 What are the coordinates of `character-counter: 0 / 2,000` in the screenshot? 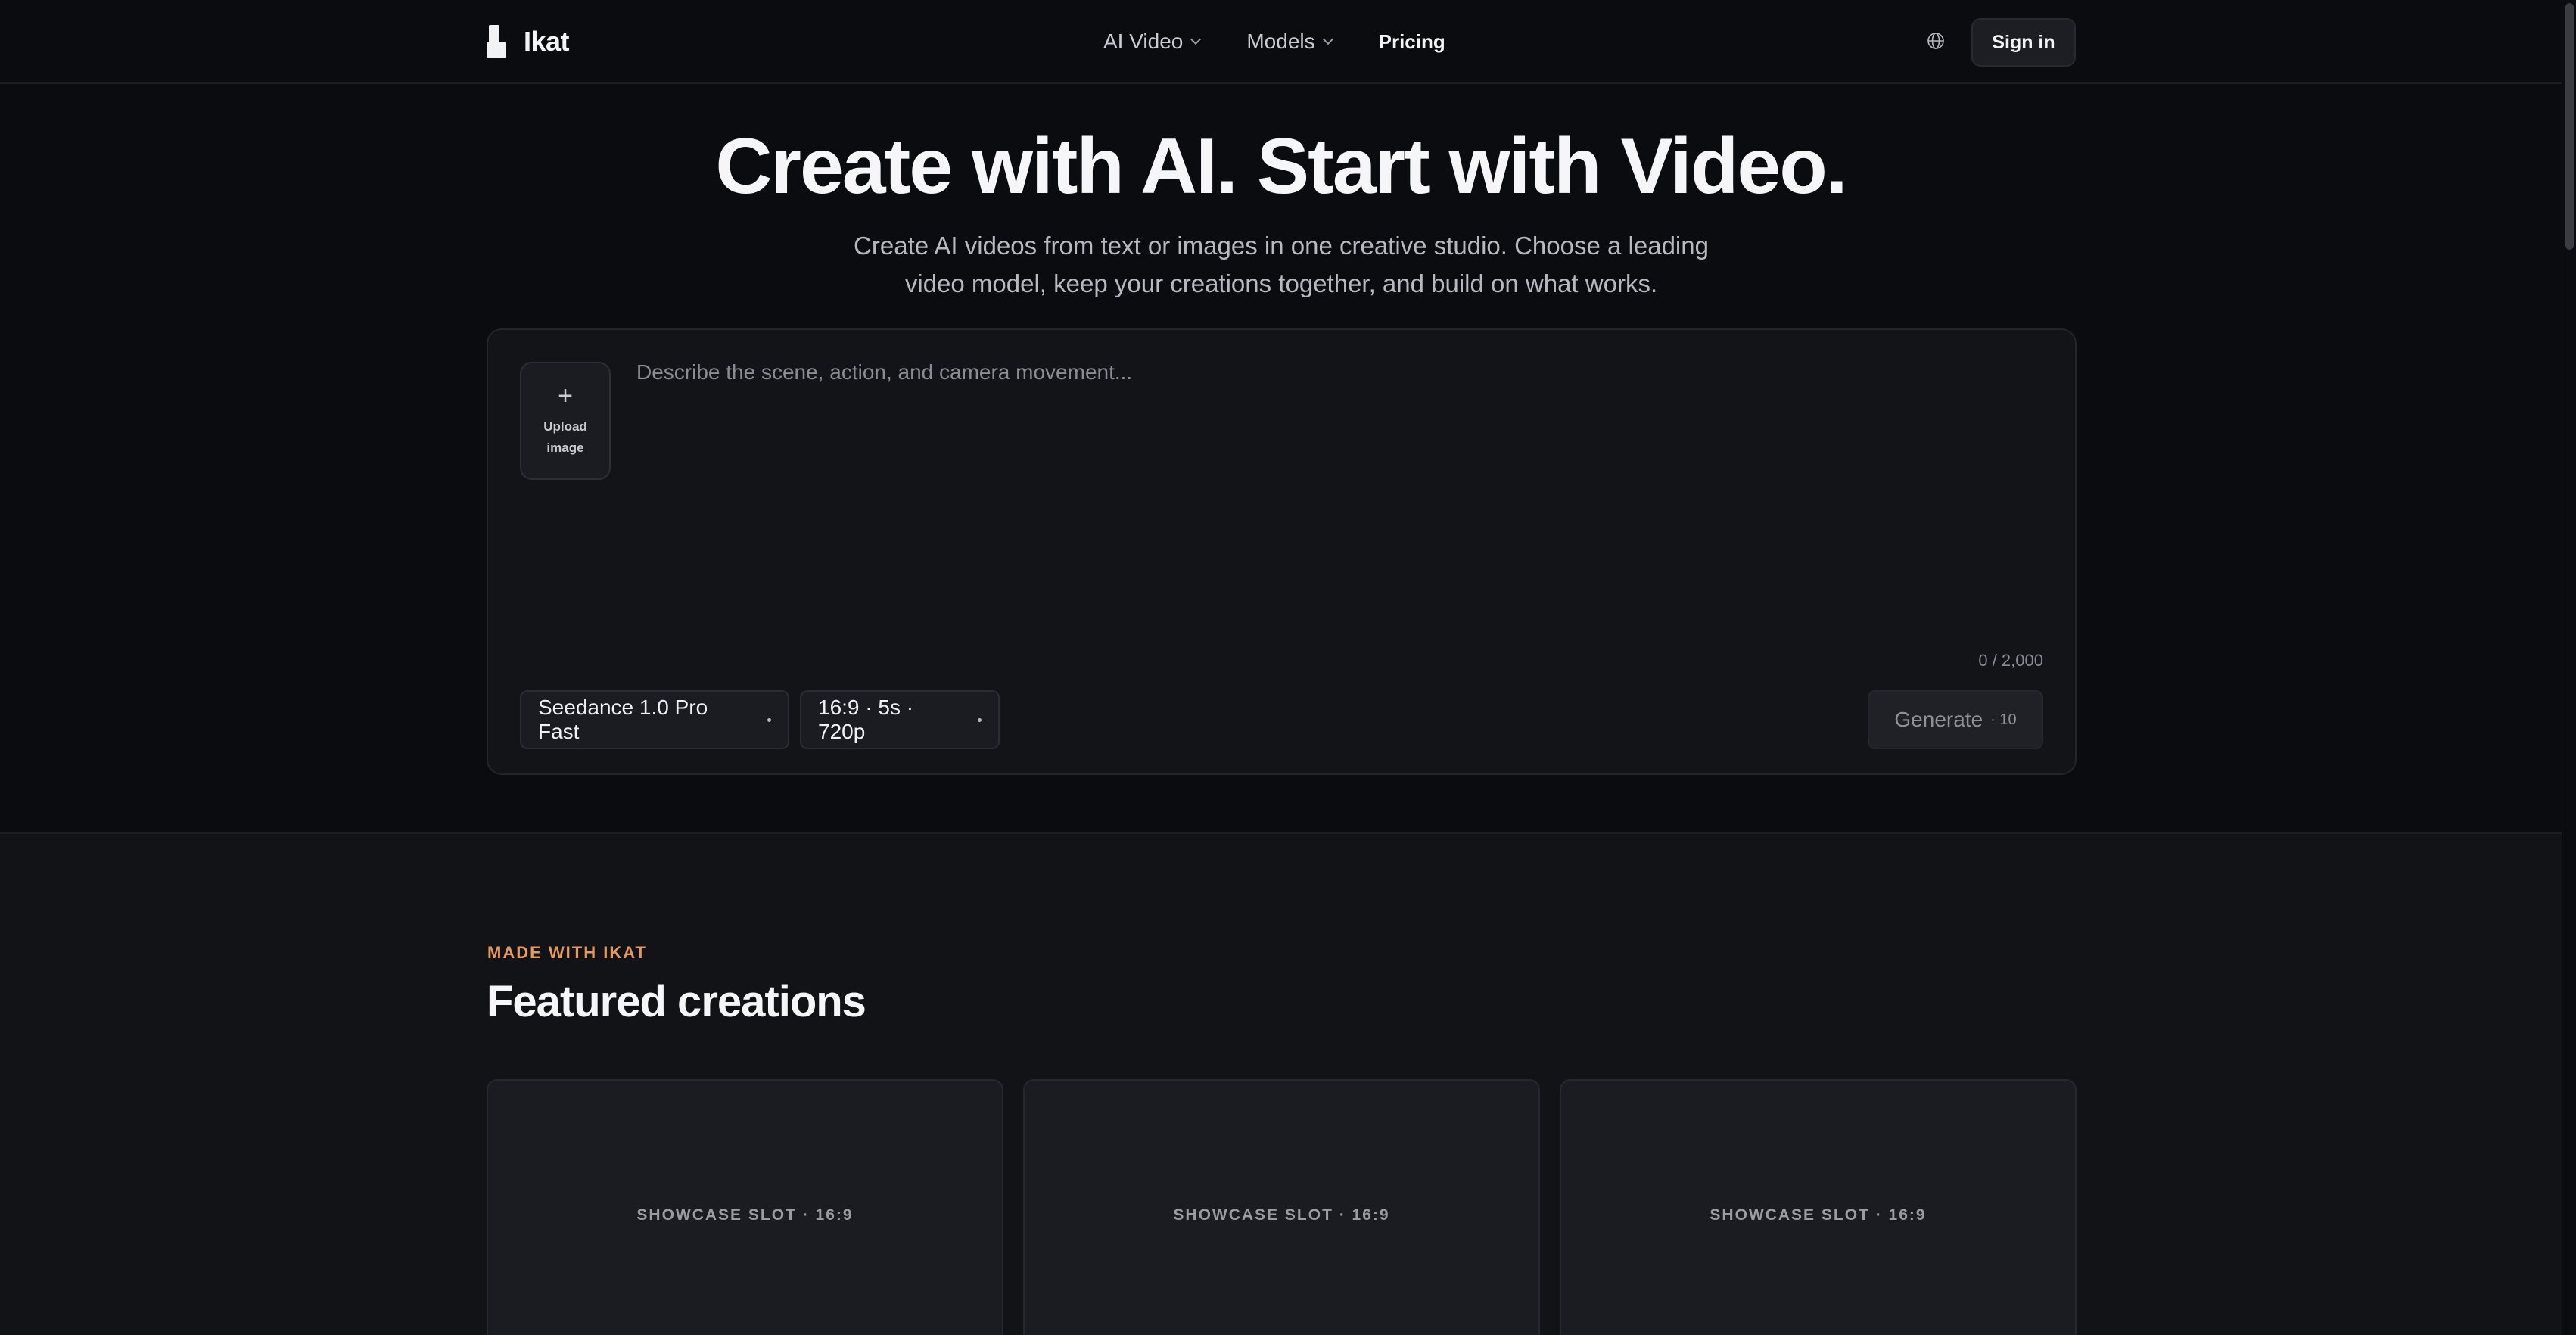 It's located at (2010, 660).